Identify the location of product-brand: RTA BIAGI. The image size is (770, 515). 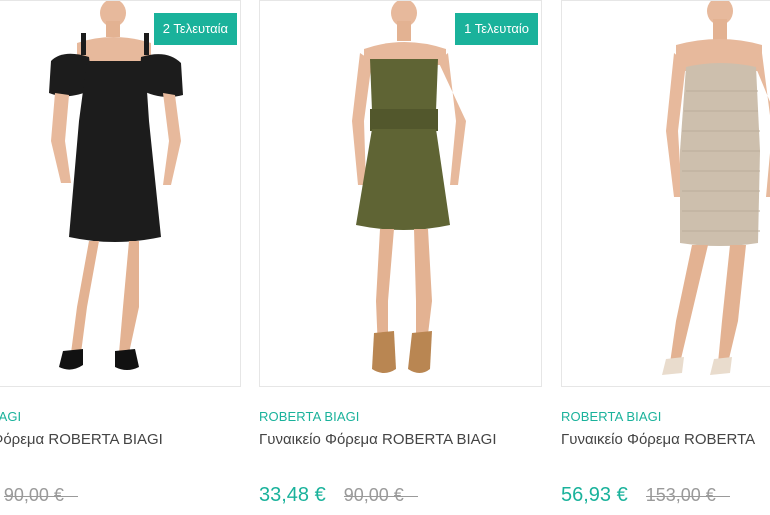
(120, 416).